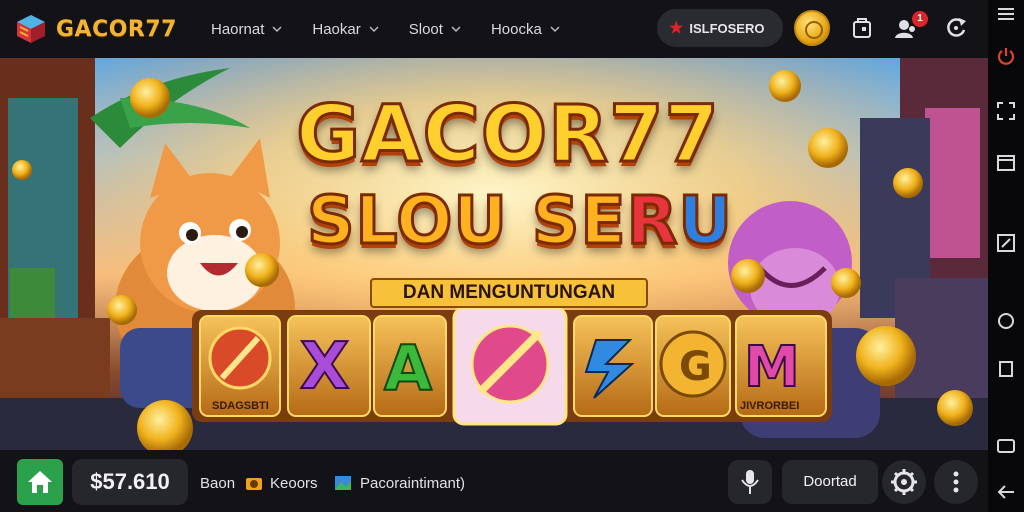  Describe the element at coordinates (425, 29) in the screenshot. I see `nav-label: Sloot` at that location.